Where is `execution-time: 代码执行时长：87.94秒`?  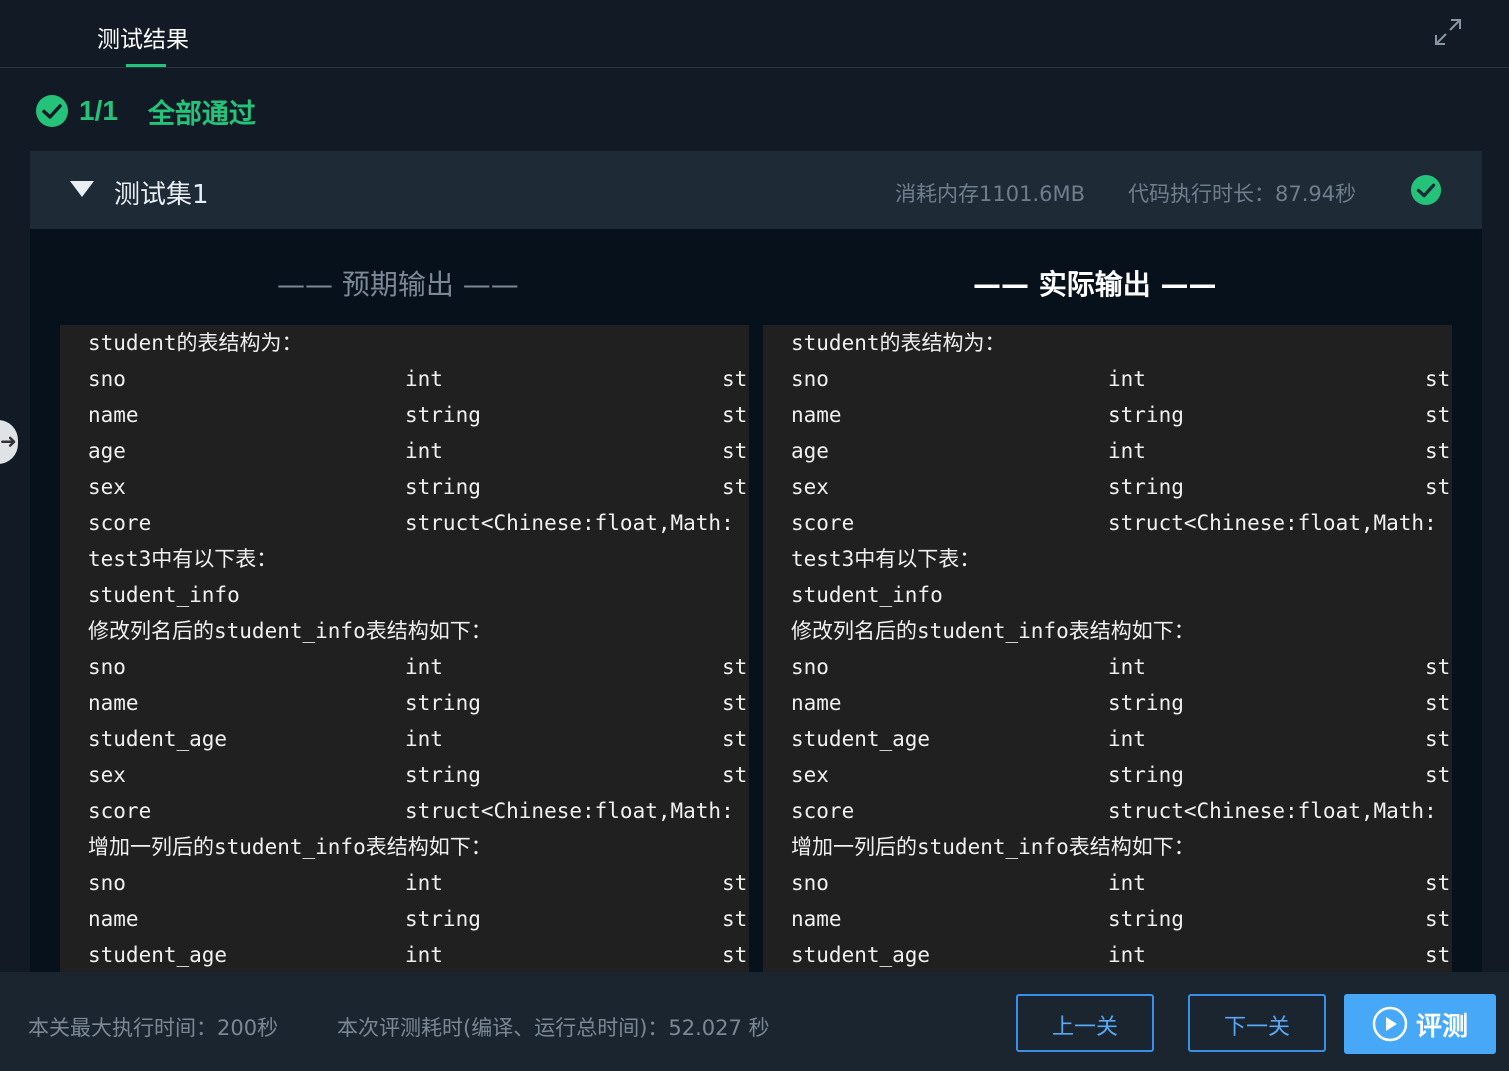 execution-time: 代码执行时长：87.94秒 is located at coordinates (1242, 194).